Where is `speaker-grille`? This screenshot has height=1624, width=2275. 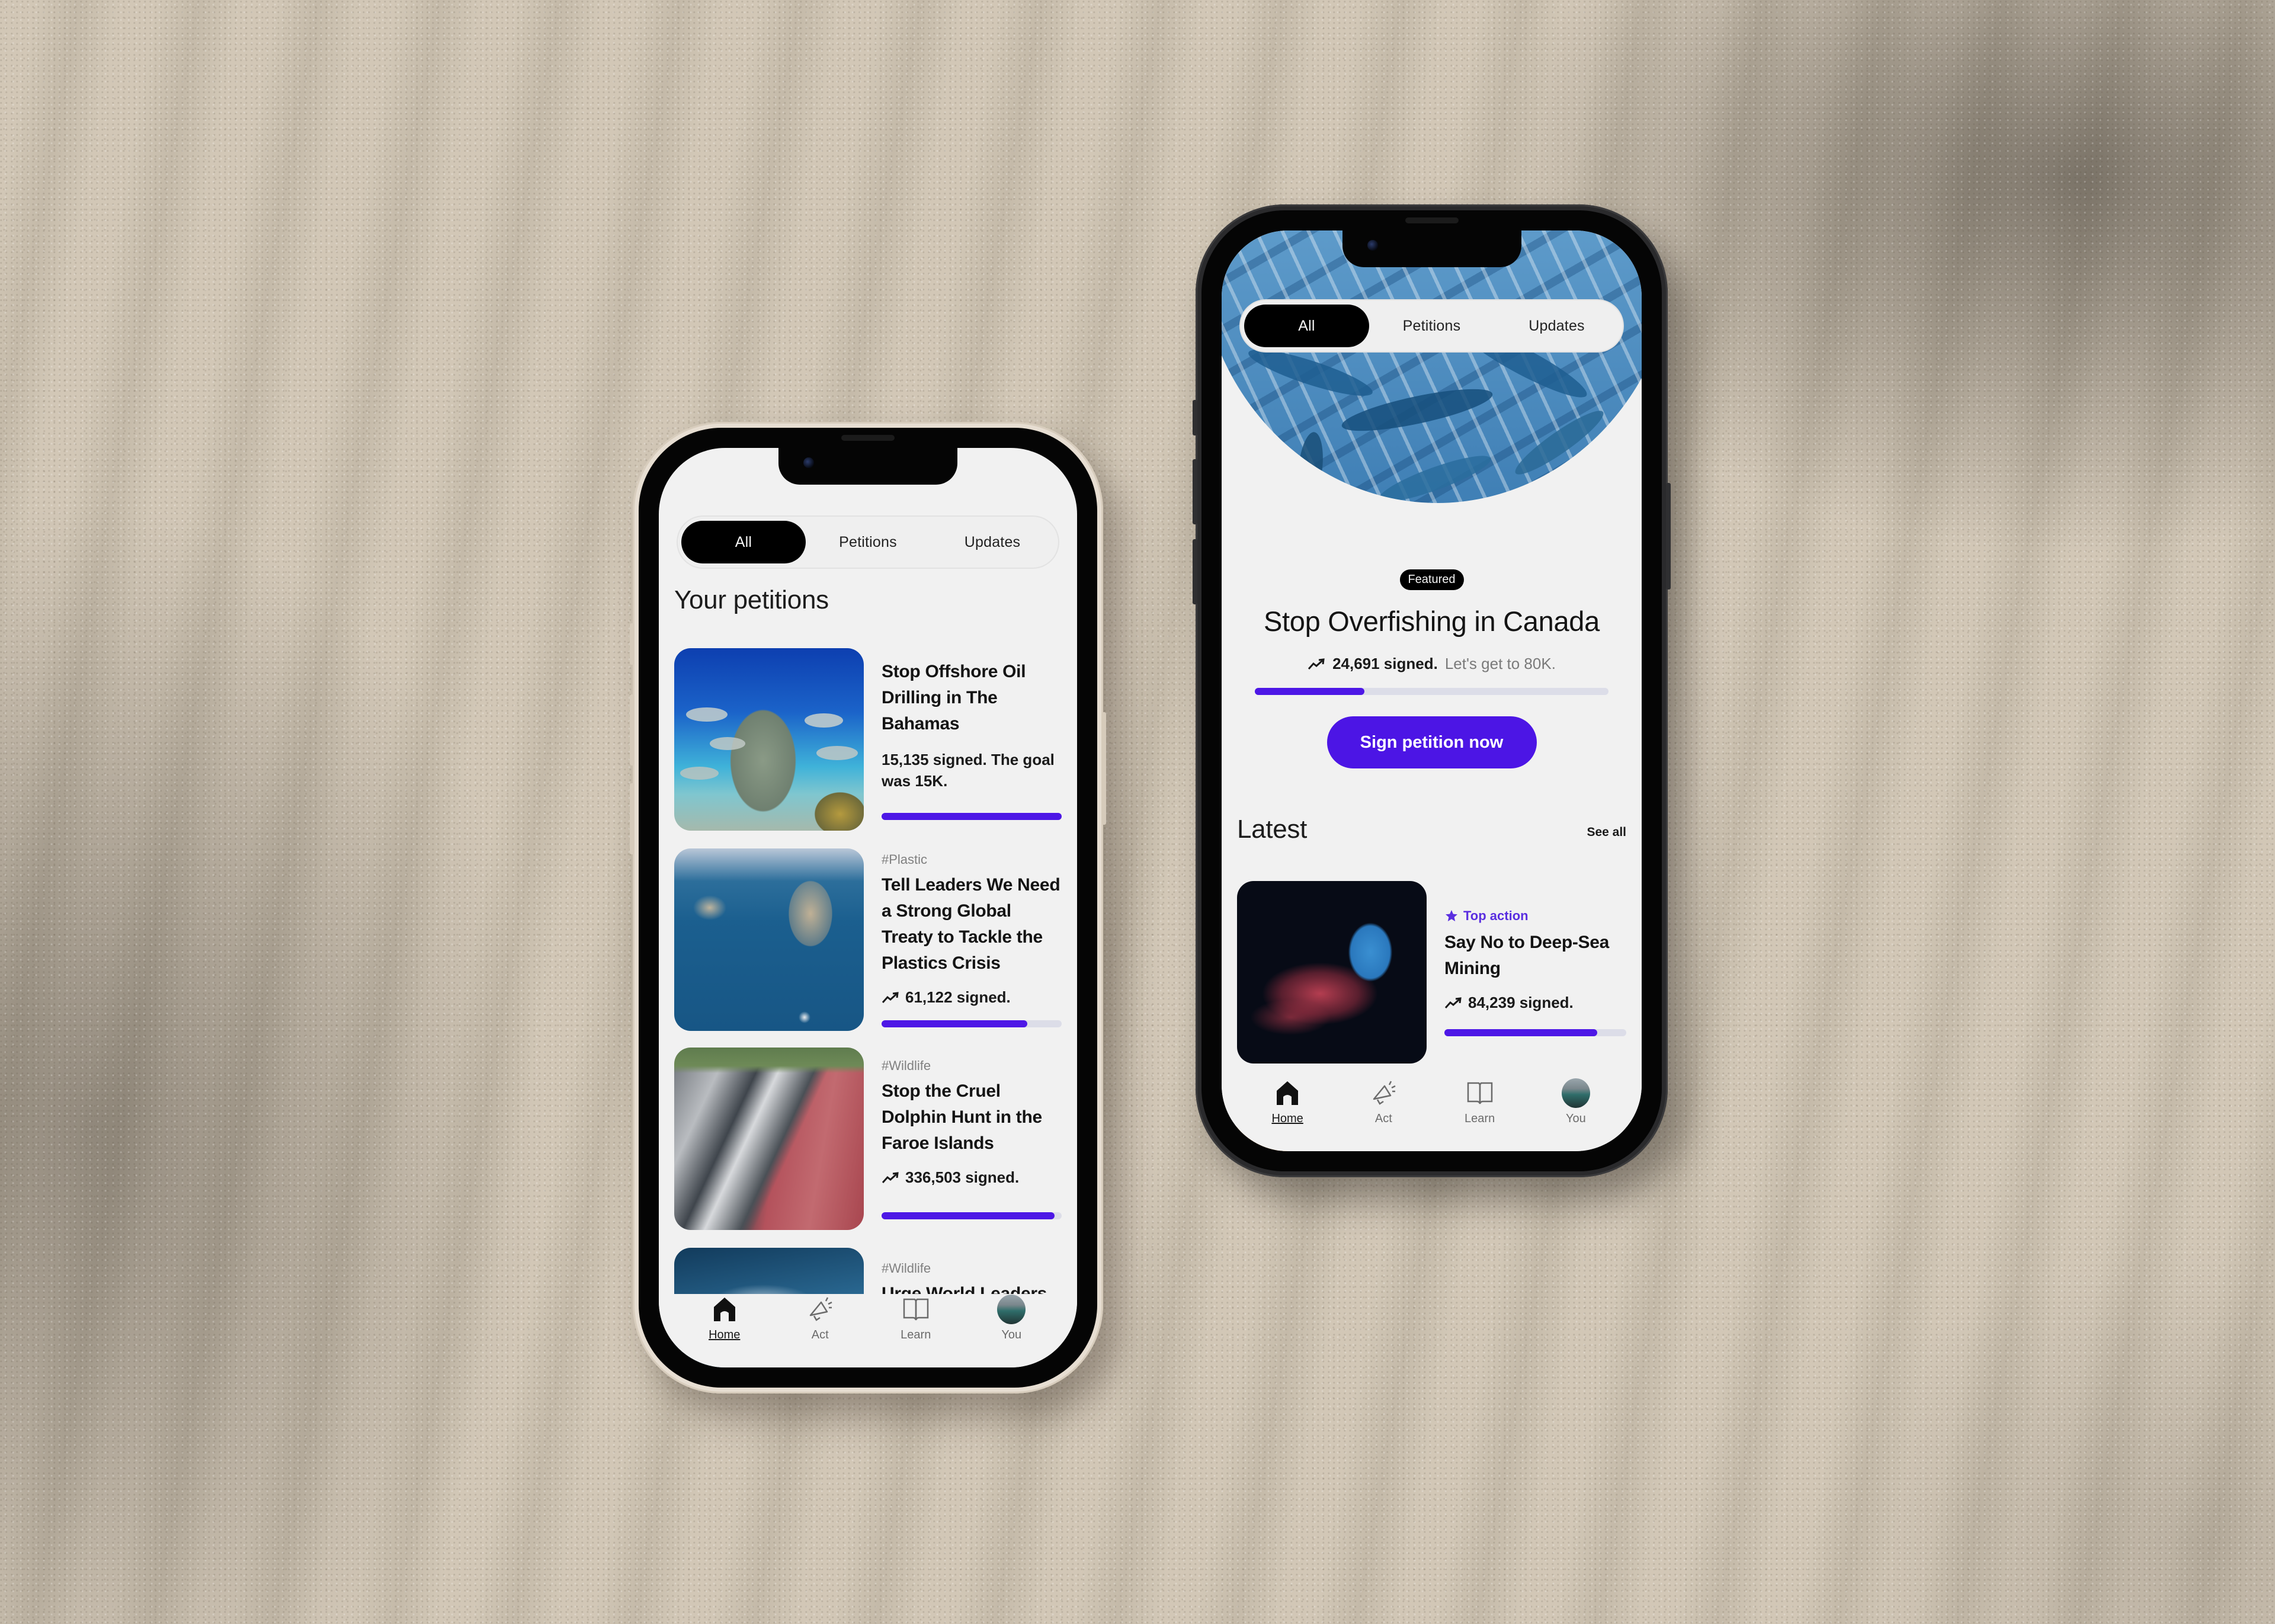 speaker-grille is located at coordinates (868, 438).